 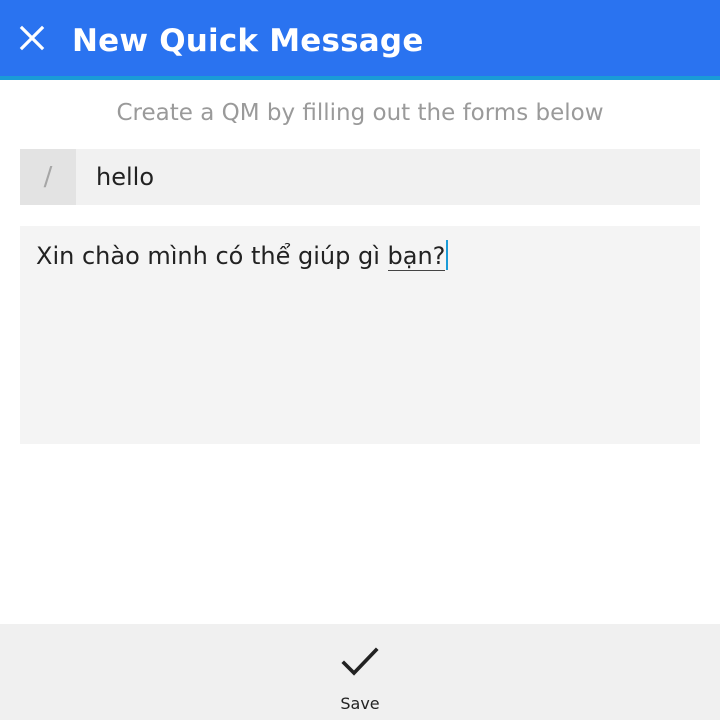 I want to click on close-button, so click(x=32, y=38).